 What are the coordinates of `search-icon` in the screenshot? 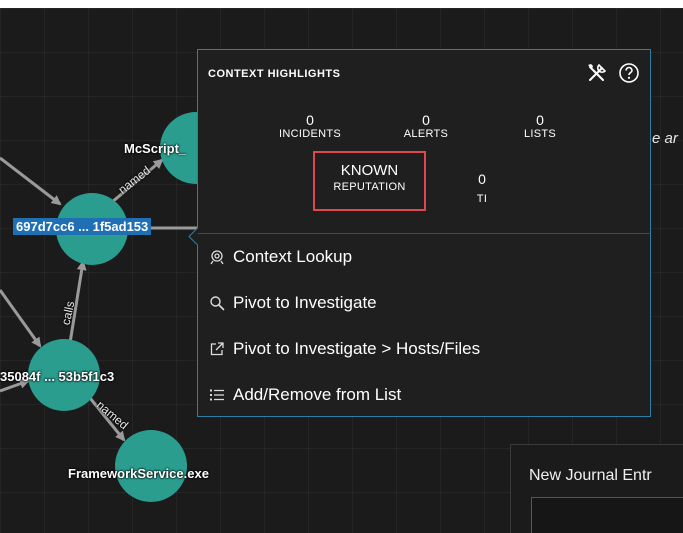 It's located at (217, 303).